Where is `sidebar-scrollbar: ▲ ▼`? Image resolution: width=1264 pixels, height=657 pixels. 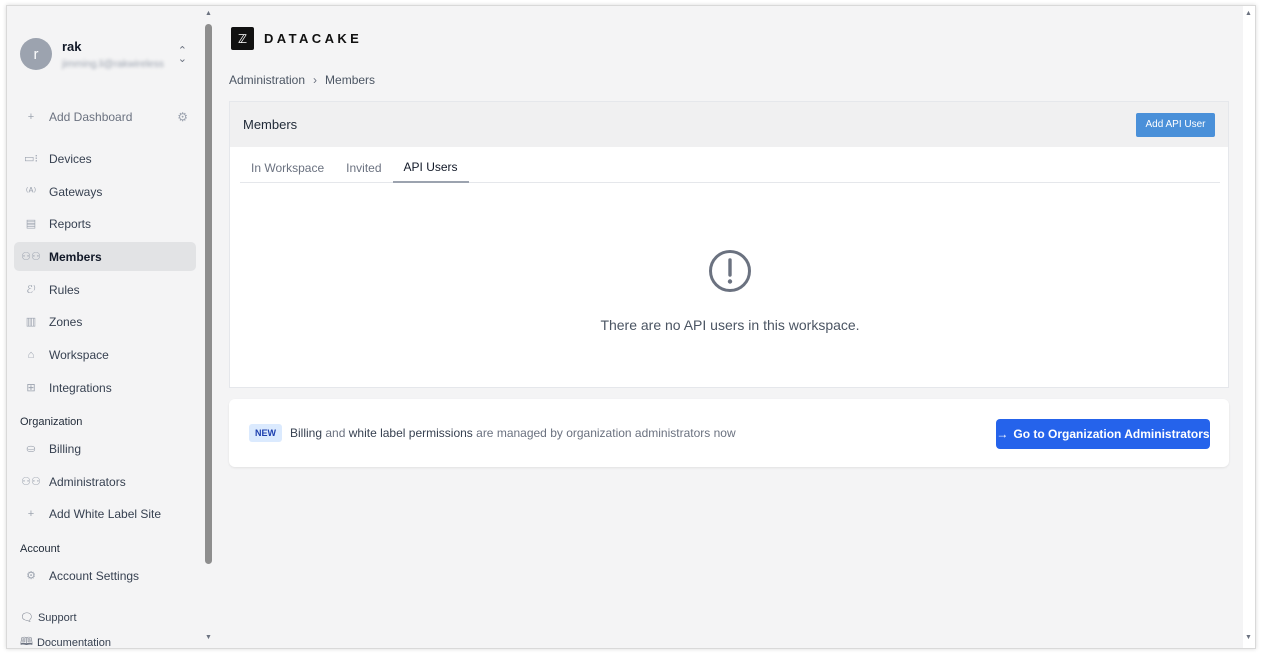 sidebar-scrollbar: ▲ ▼ is located at coordinates (209, 327).